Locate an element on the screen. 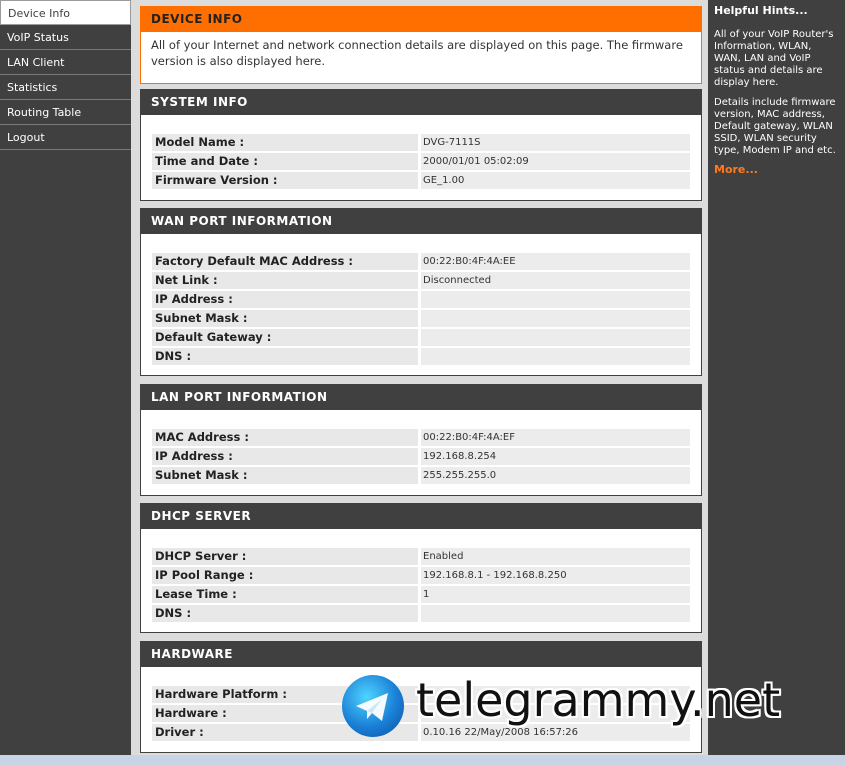  table-row: Time and Date :2000/01/01 05:02:09 is located at coordinates (421, 162).